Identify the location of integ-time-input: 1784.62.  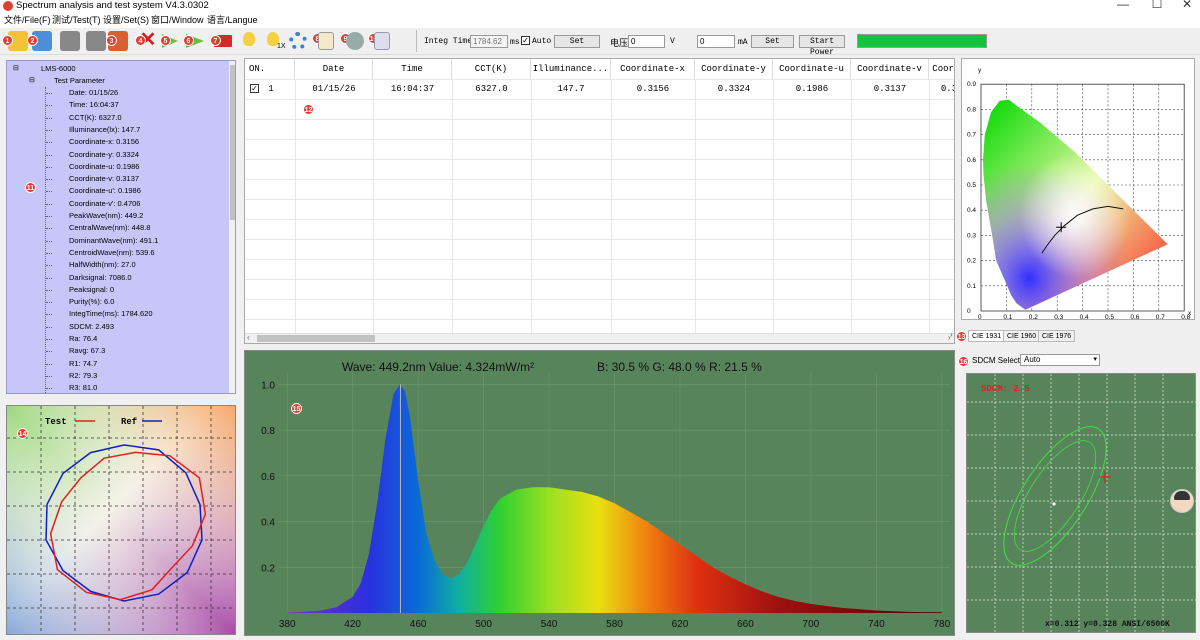
(489, 41).